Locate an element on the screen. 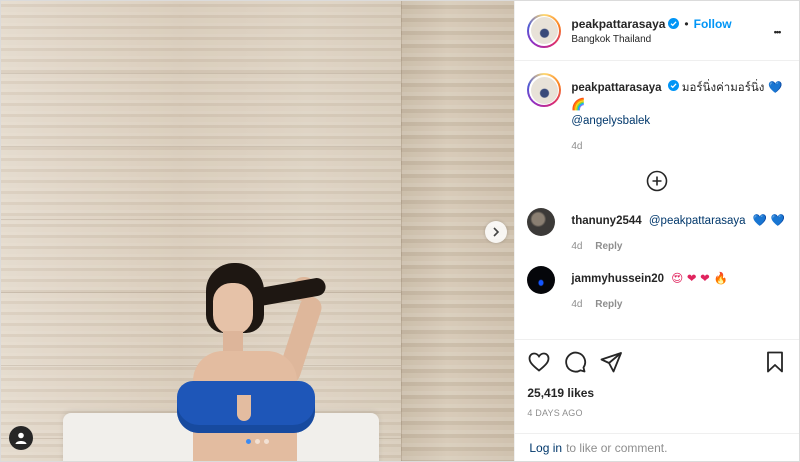 Image resolution: width=800 pixels, height=462 pixels. caption-author-avatar is located at coordinates (544, 90).